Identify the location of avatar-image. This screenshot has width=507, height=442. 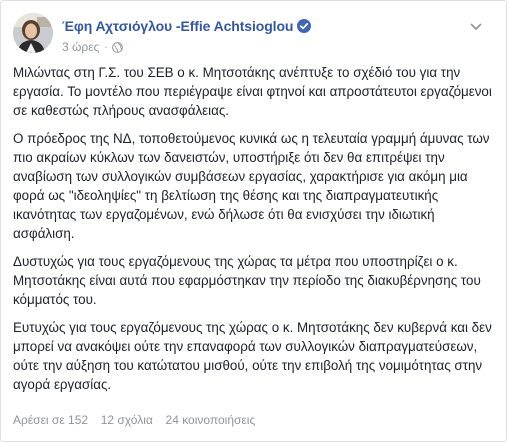
(33, 33).